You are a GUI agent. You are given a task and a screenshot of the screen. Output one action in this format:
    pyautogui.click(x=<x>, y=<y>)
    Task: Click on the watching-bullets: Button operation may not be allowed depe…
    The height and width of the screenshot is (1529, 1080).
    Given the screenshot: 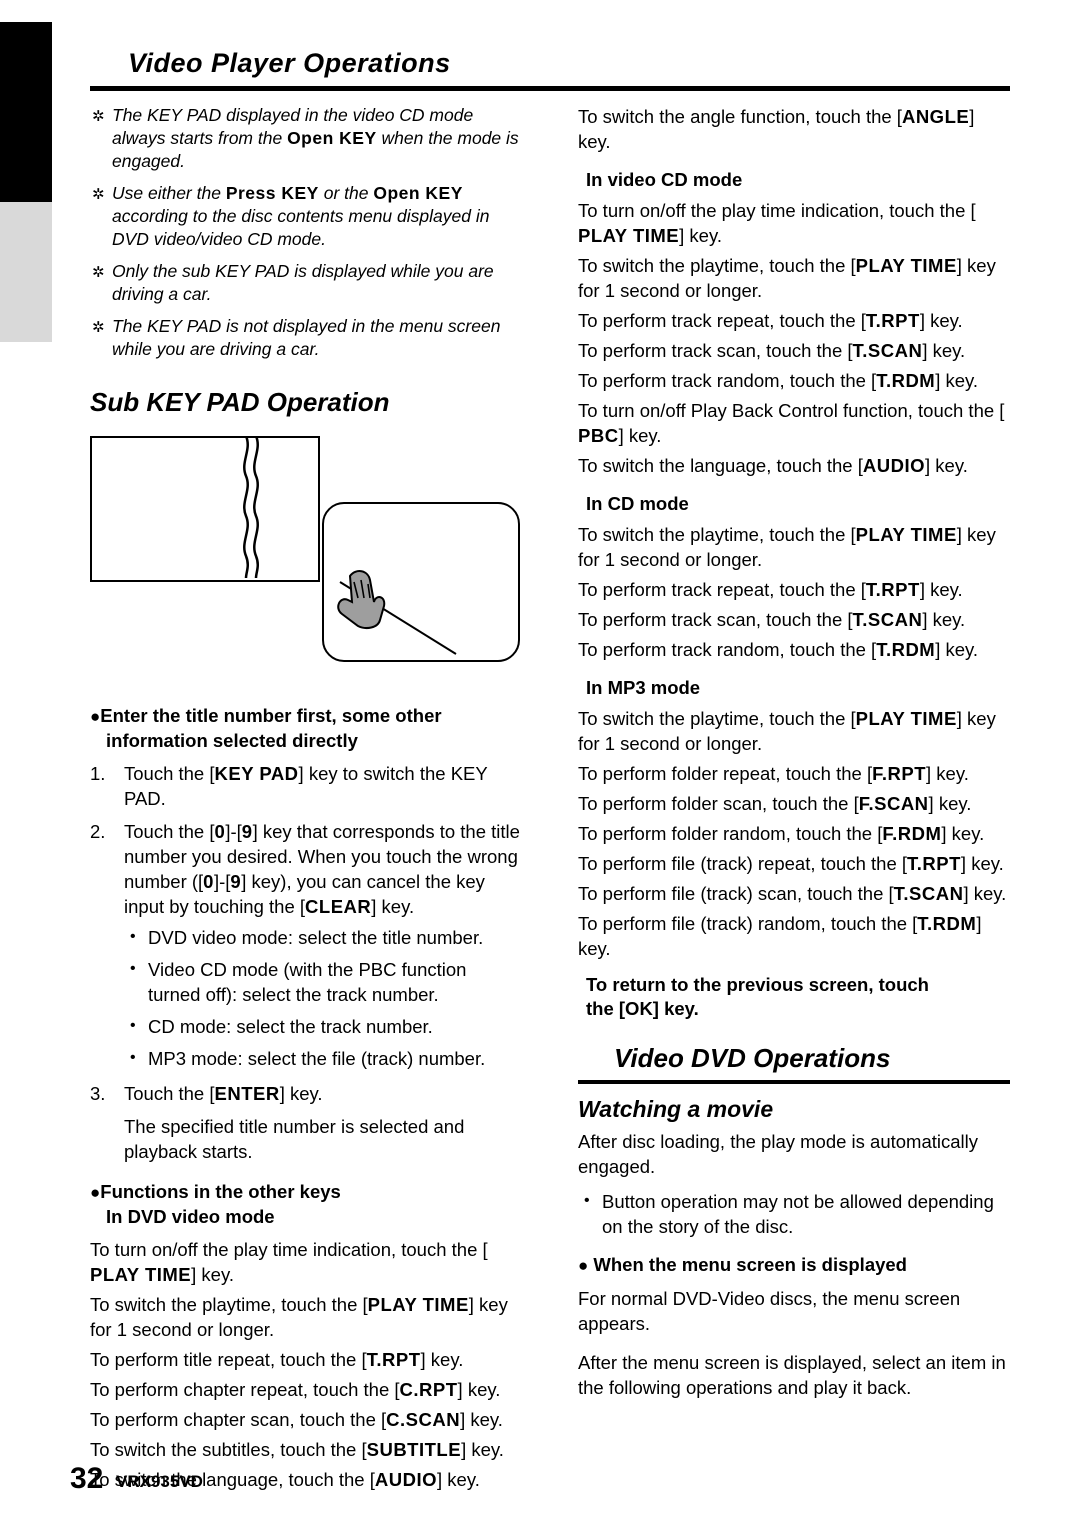 What is the action you would take?
    pyautogui.click(x=794, y=1213)
    